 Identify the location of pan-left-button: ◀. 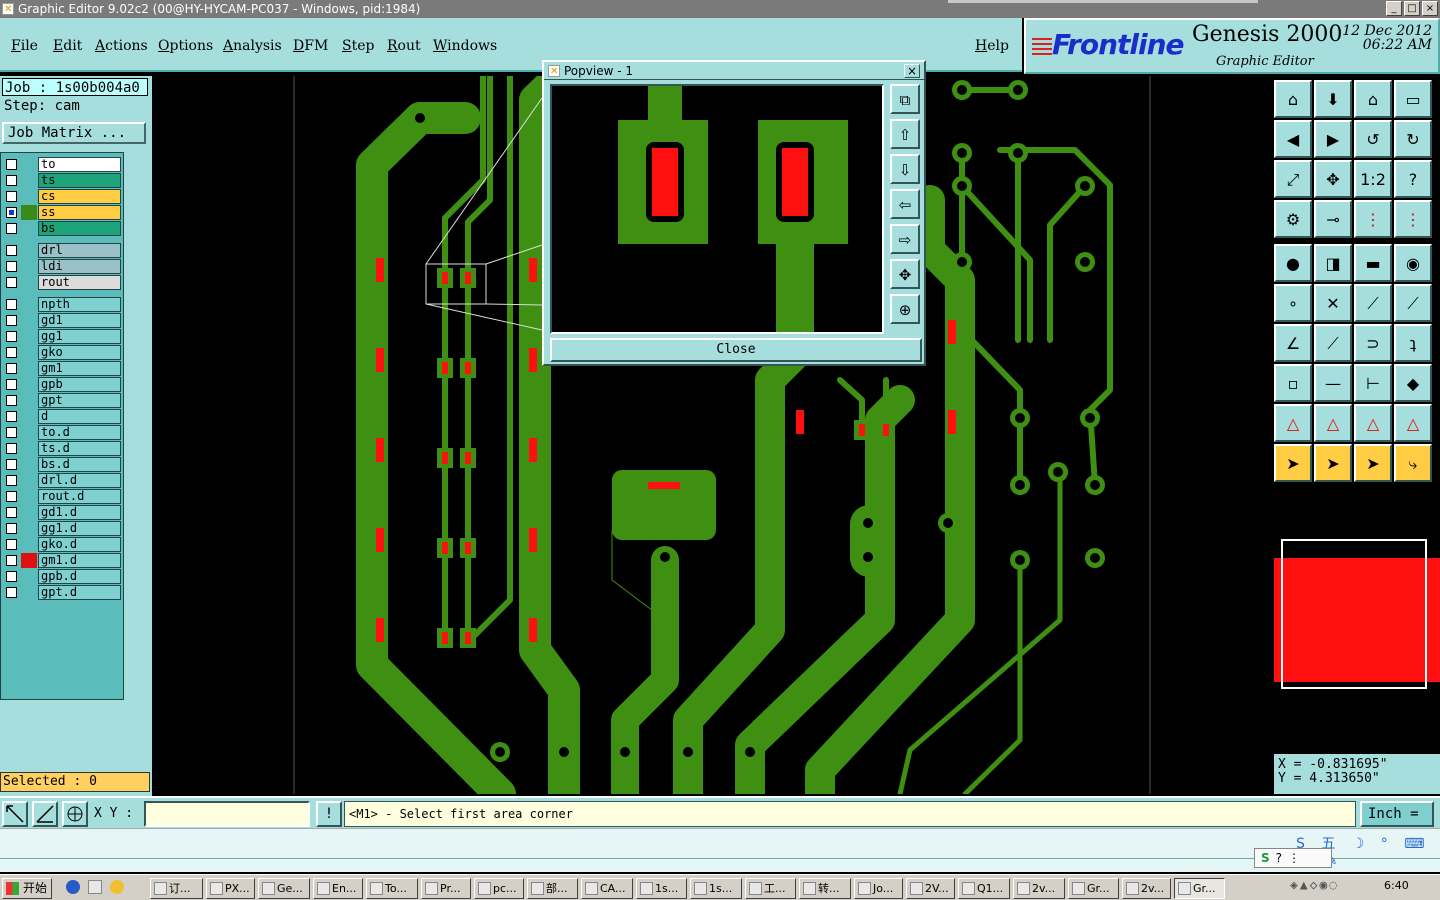
(1293, 139).